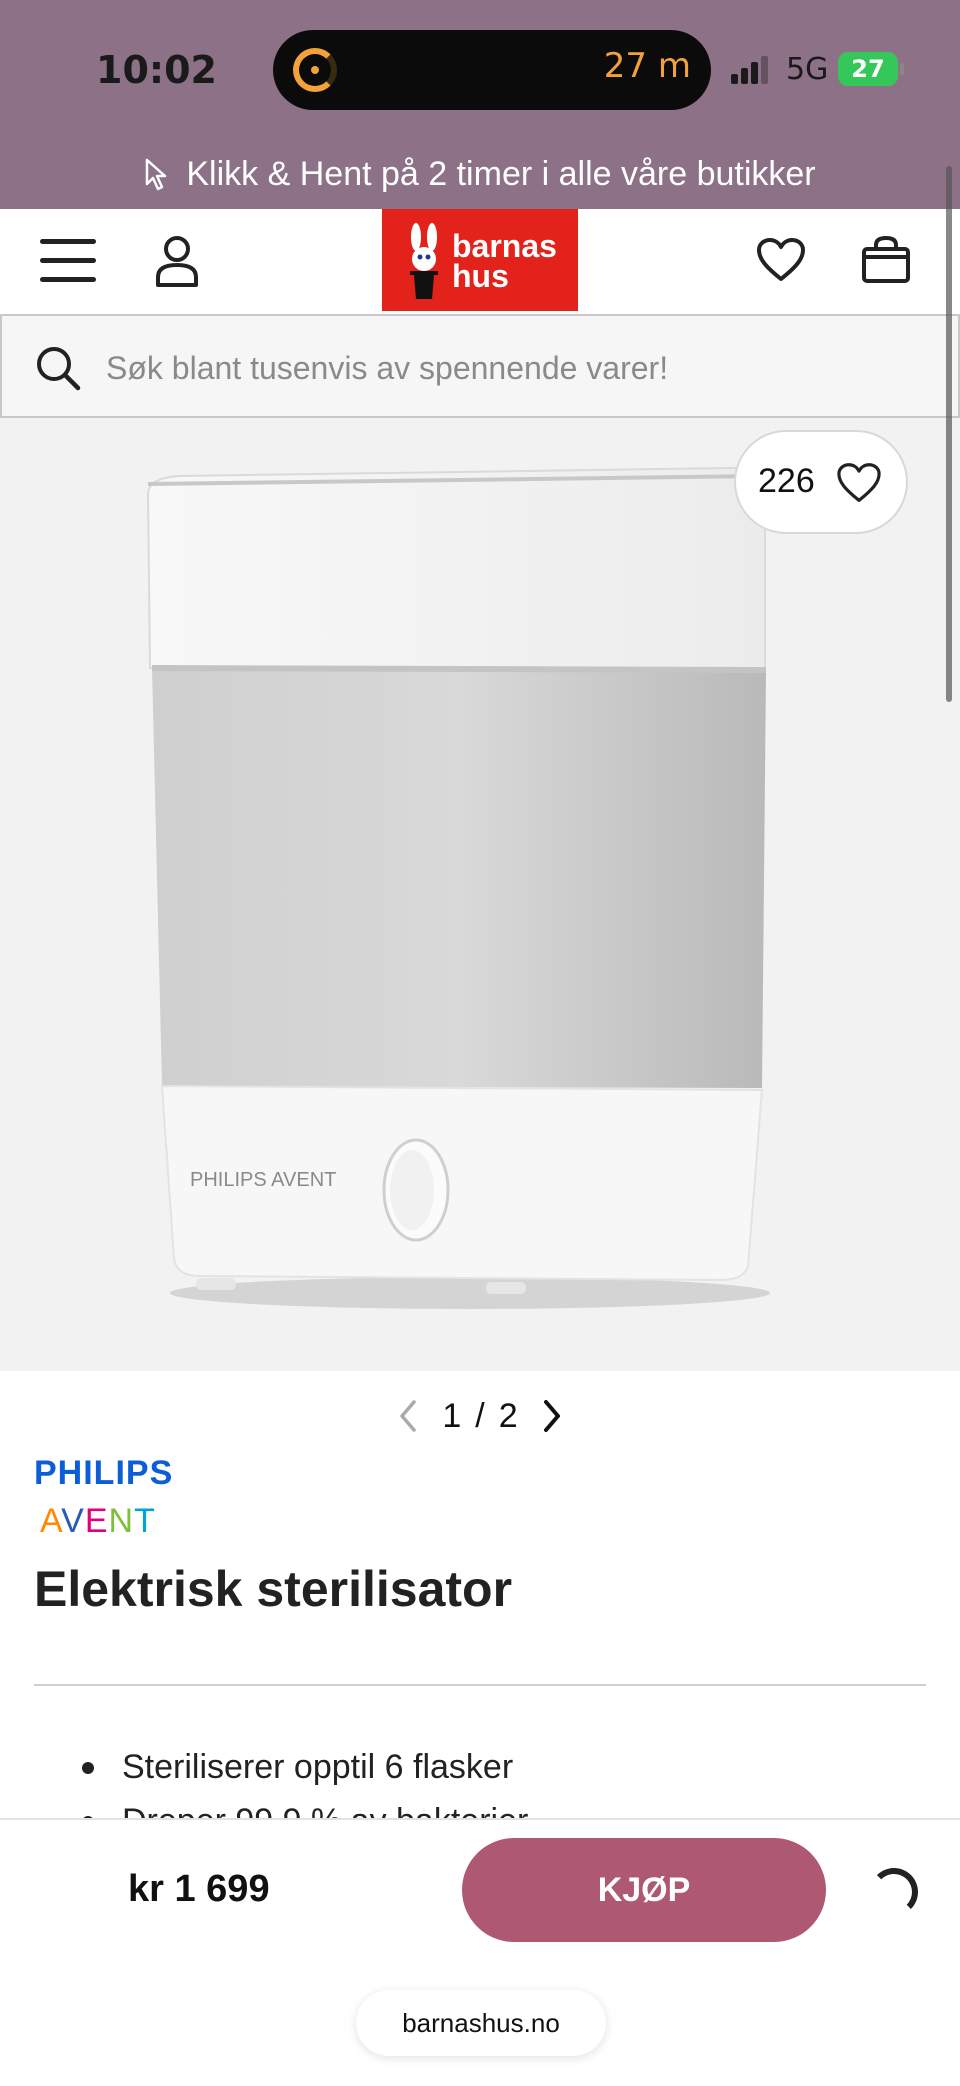  What do you see at coordinates (751, 70) in the screenshot?
I see `signal-icon` at bounding box center [751, 70].